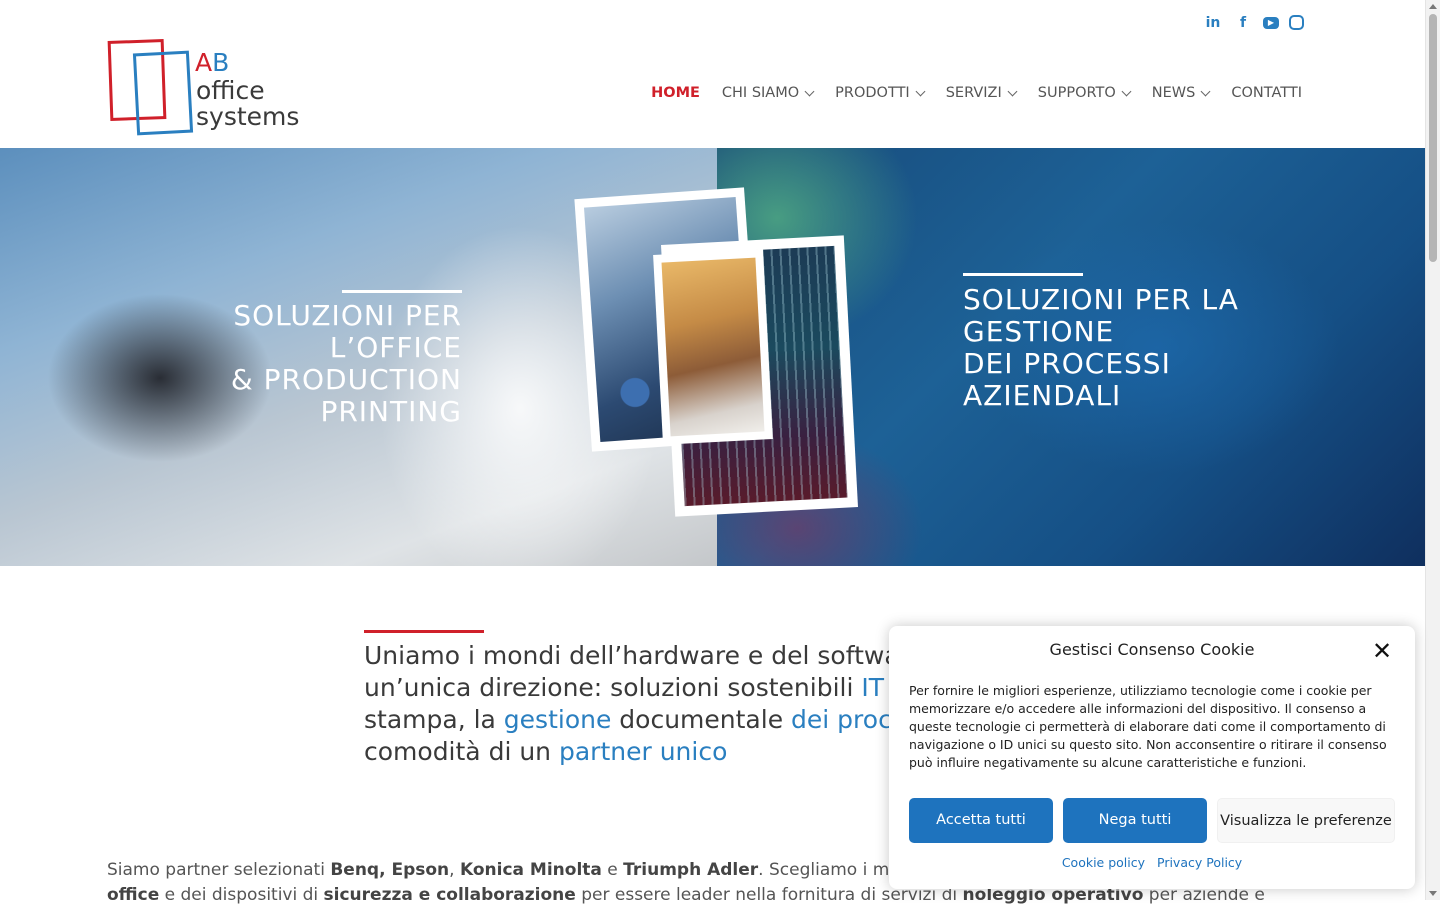  I want to click on facebook-icon: f, so click(1243, 23).